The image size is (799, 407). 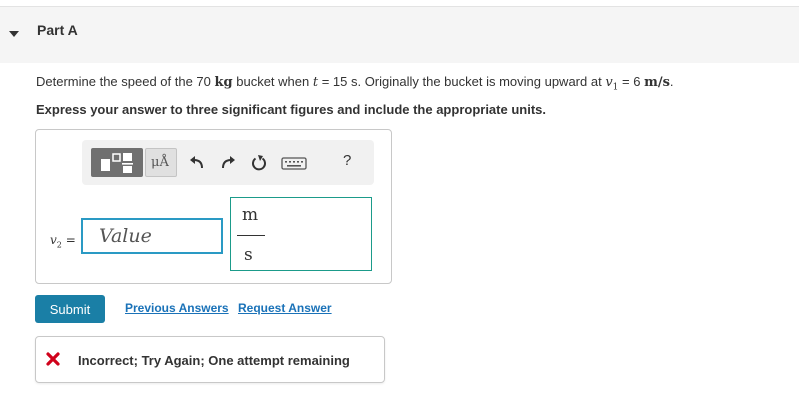 I want to click on collapse-triangle-icon, so click(x=14, y=34).